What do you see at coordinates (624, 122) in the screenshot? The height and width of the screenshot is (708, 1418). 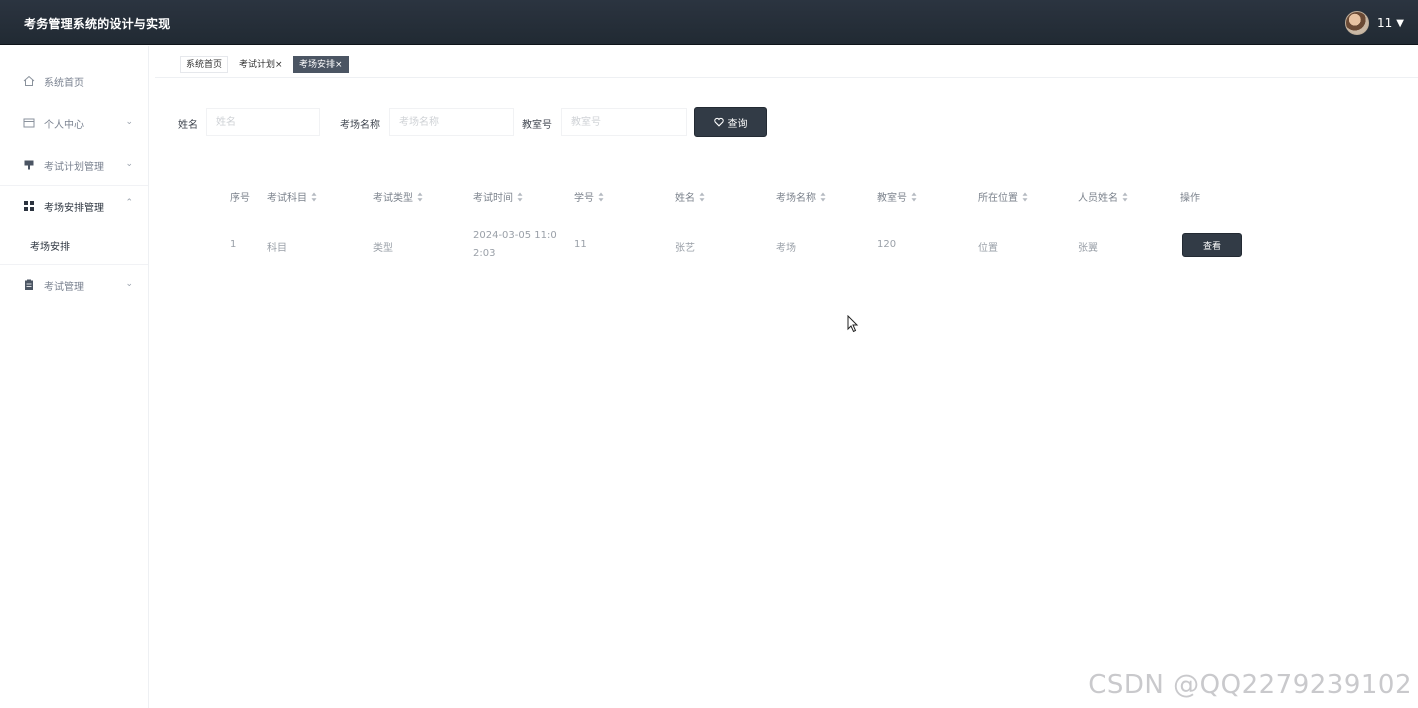 I see `room-no-input` at bounding box center [624, 122].